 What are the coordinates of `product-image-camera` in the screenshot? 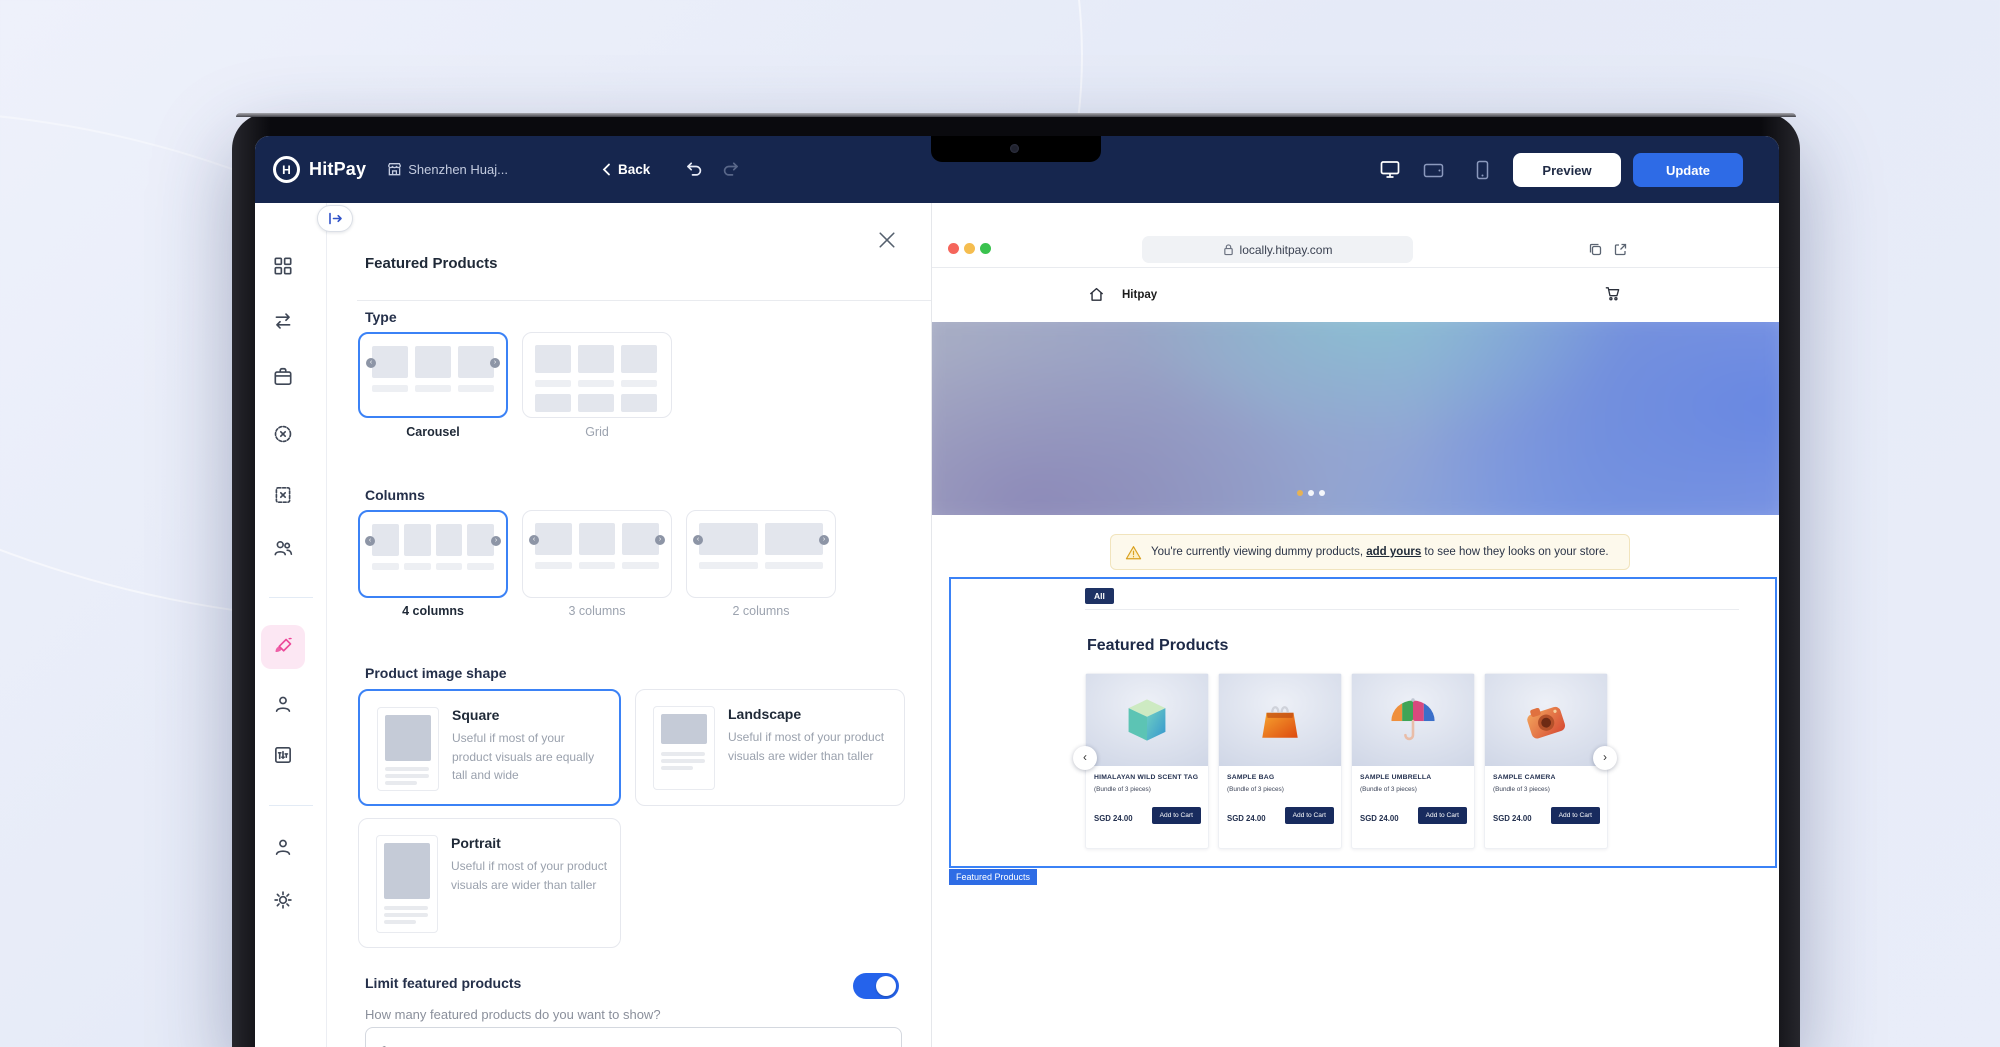 It's located at (1546, 720).